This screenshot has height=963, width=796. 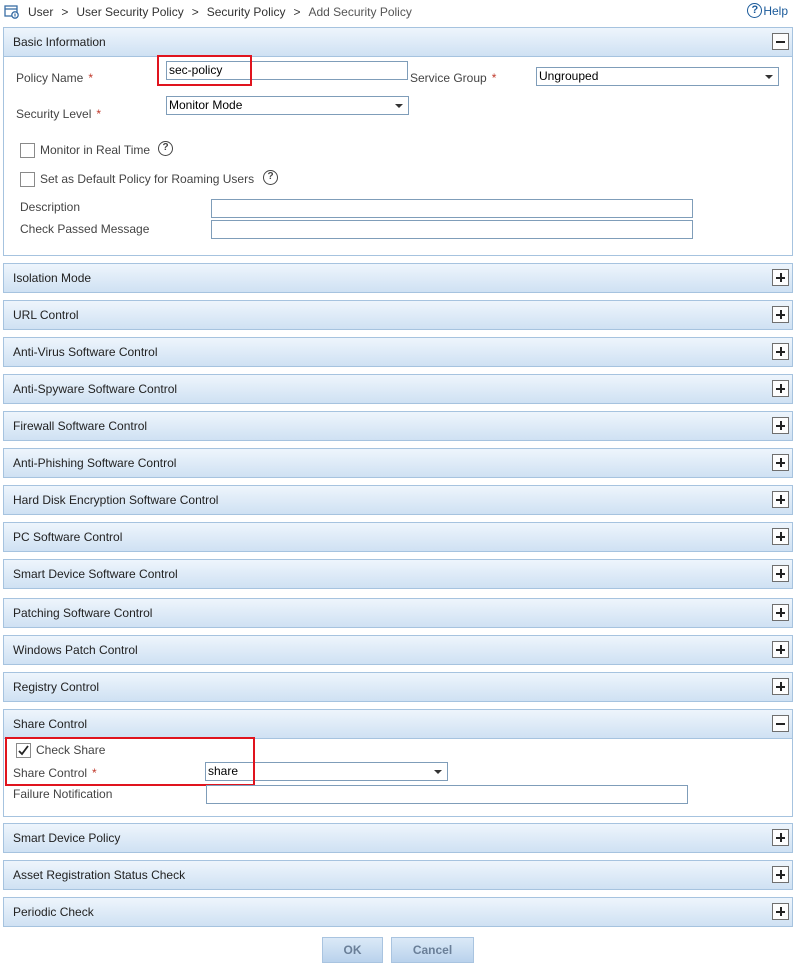 What do you see at coordinates (147, 179) in the screenshot?
I see `roaming-default-label: Set as Default Policy for Roaming Users` at bounding box center [147, 179].